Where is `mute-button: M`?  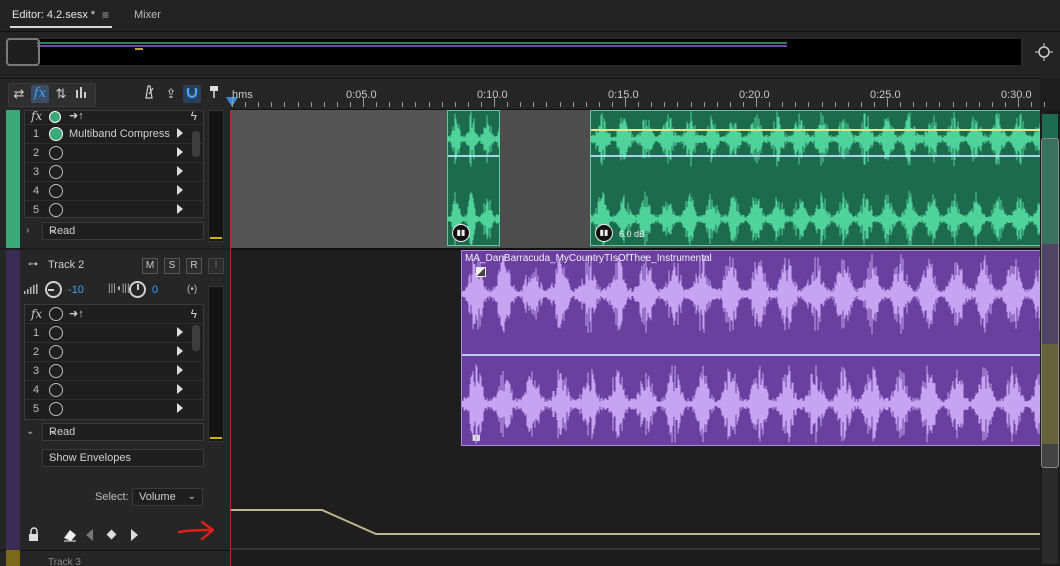 mute-button: M is located at coordinates (150, 266).